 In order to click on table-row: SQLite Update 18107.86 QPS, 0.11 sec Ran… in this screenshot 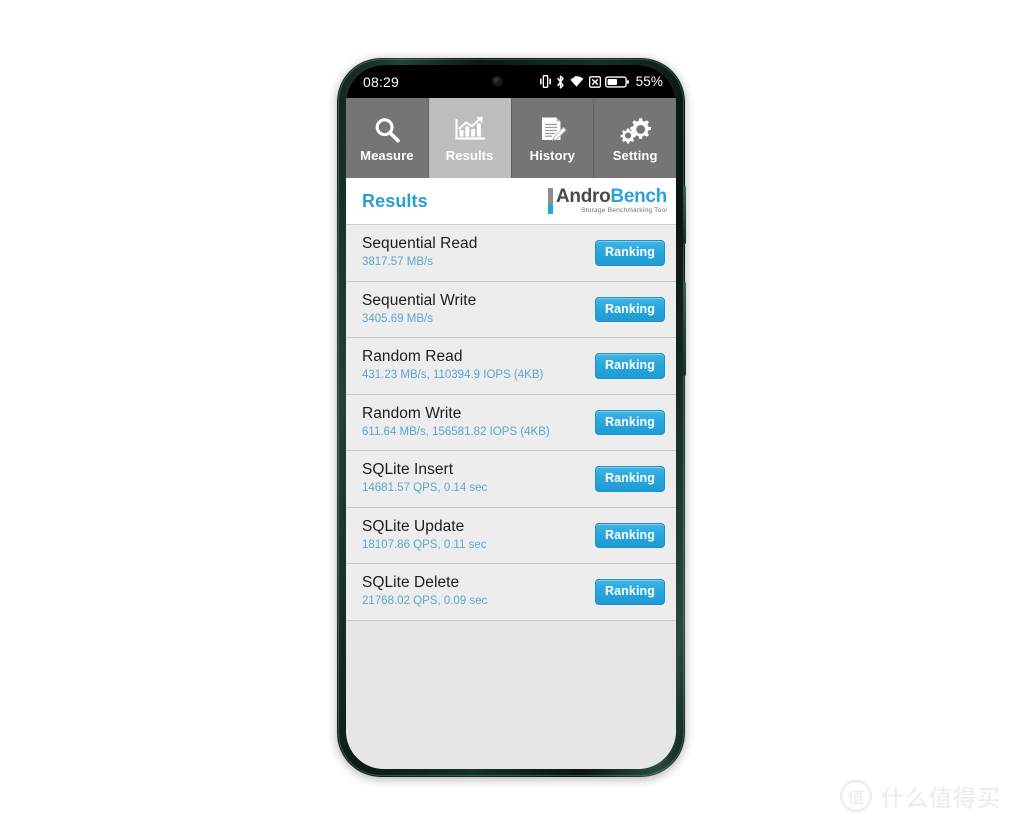, I will do `click(511, 535)`.